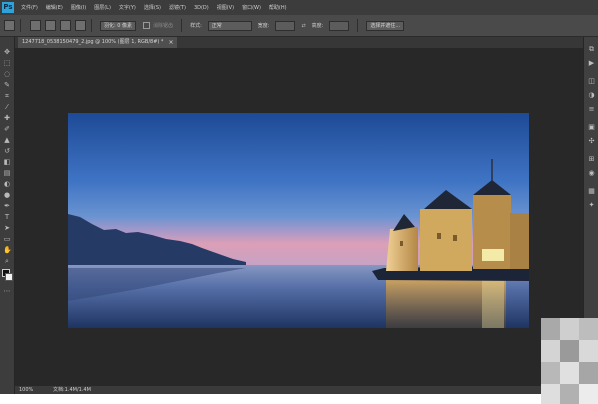 This screenshot has height=404, width=598. Describe the element at coordinates (7, 63) in the screenshot. I see `marquee-tool-icon: ⬚` at that location.